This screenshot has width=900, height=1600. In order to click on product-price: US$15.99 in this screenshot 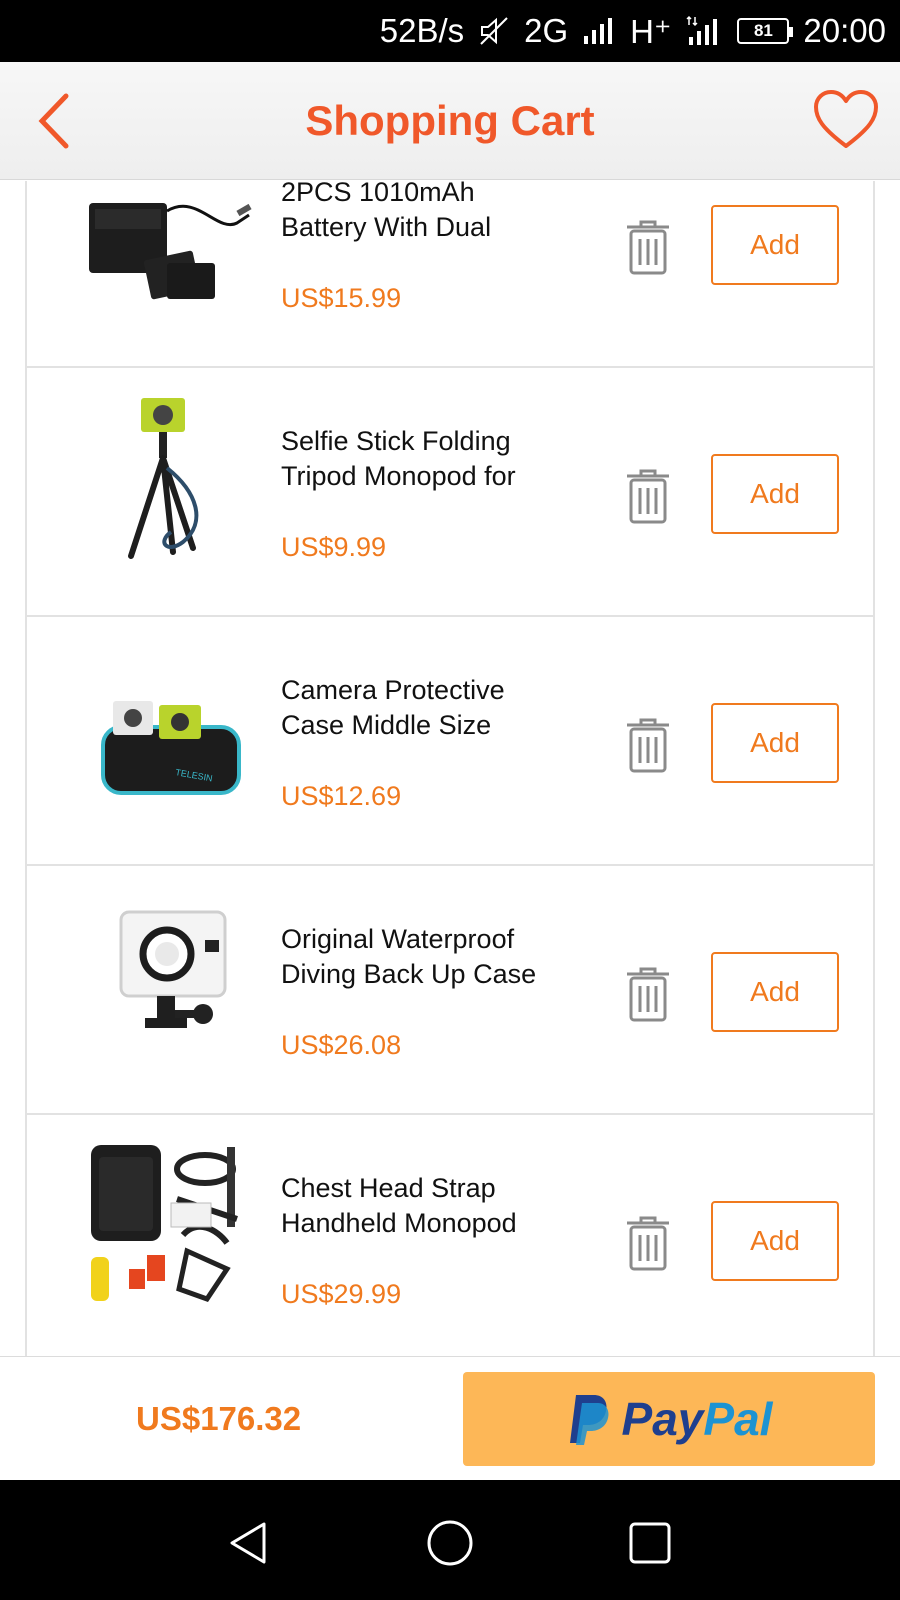, I will do `click(341, 298)`.